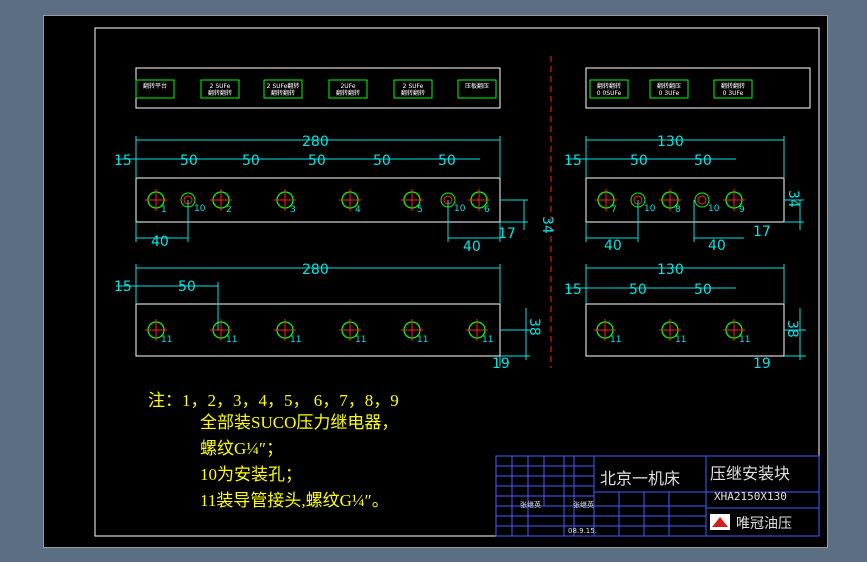 The image size is (867, 562). What do you see at coordinates (200, 209) in the screenshot?
I see `hole-mount-2-label: 10` at bounding box center [200, 209].